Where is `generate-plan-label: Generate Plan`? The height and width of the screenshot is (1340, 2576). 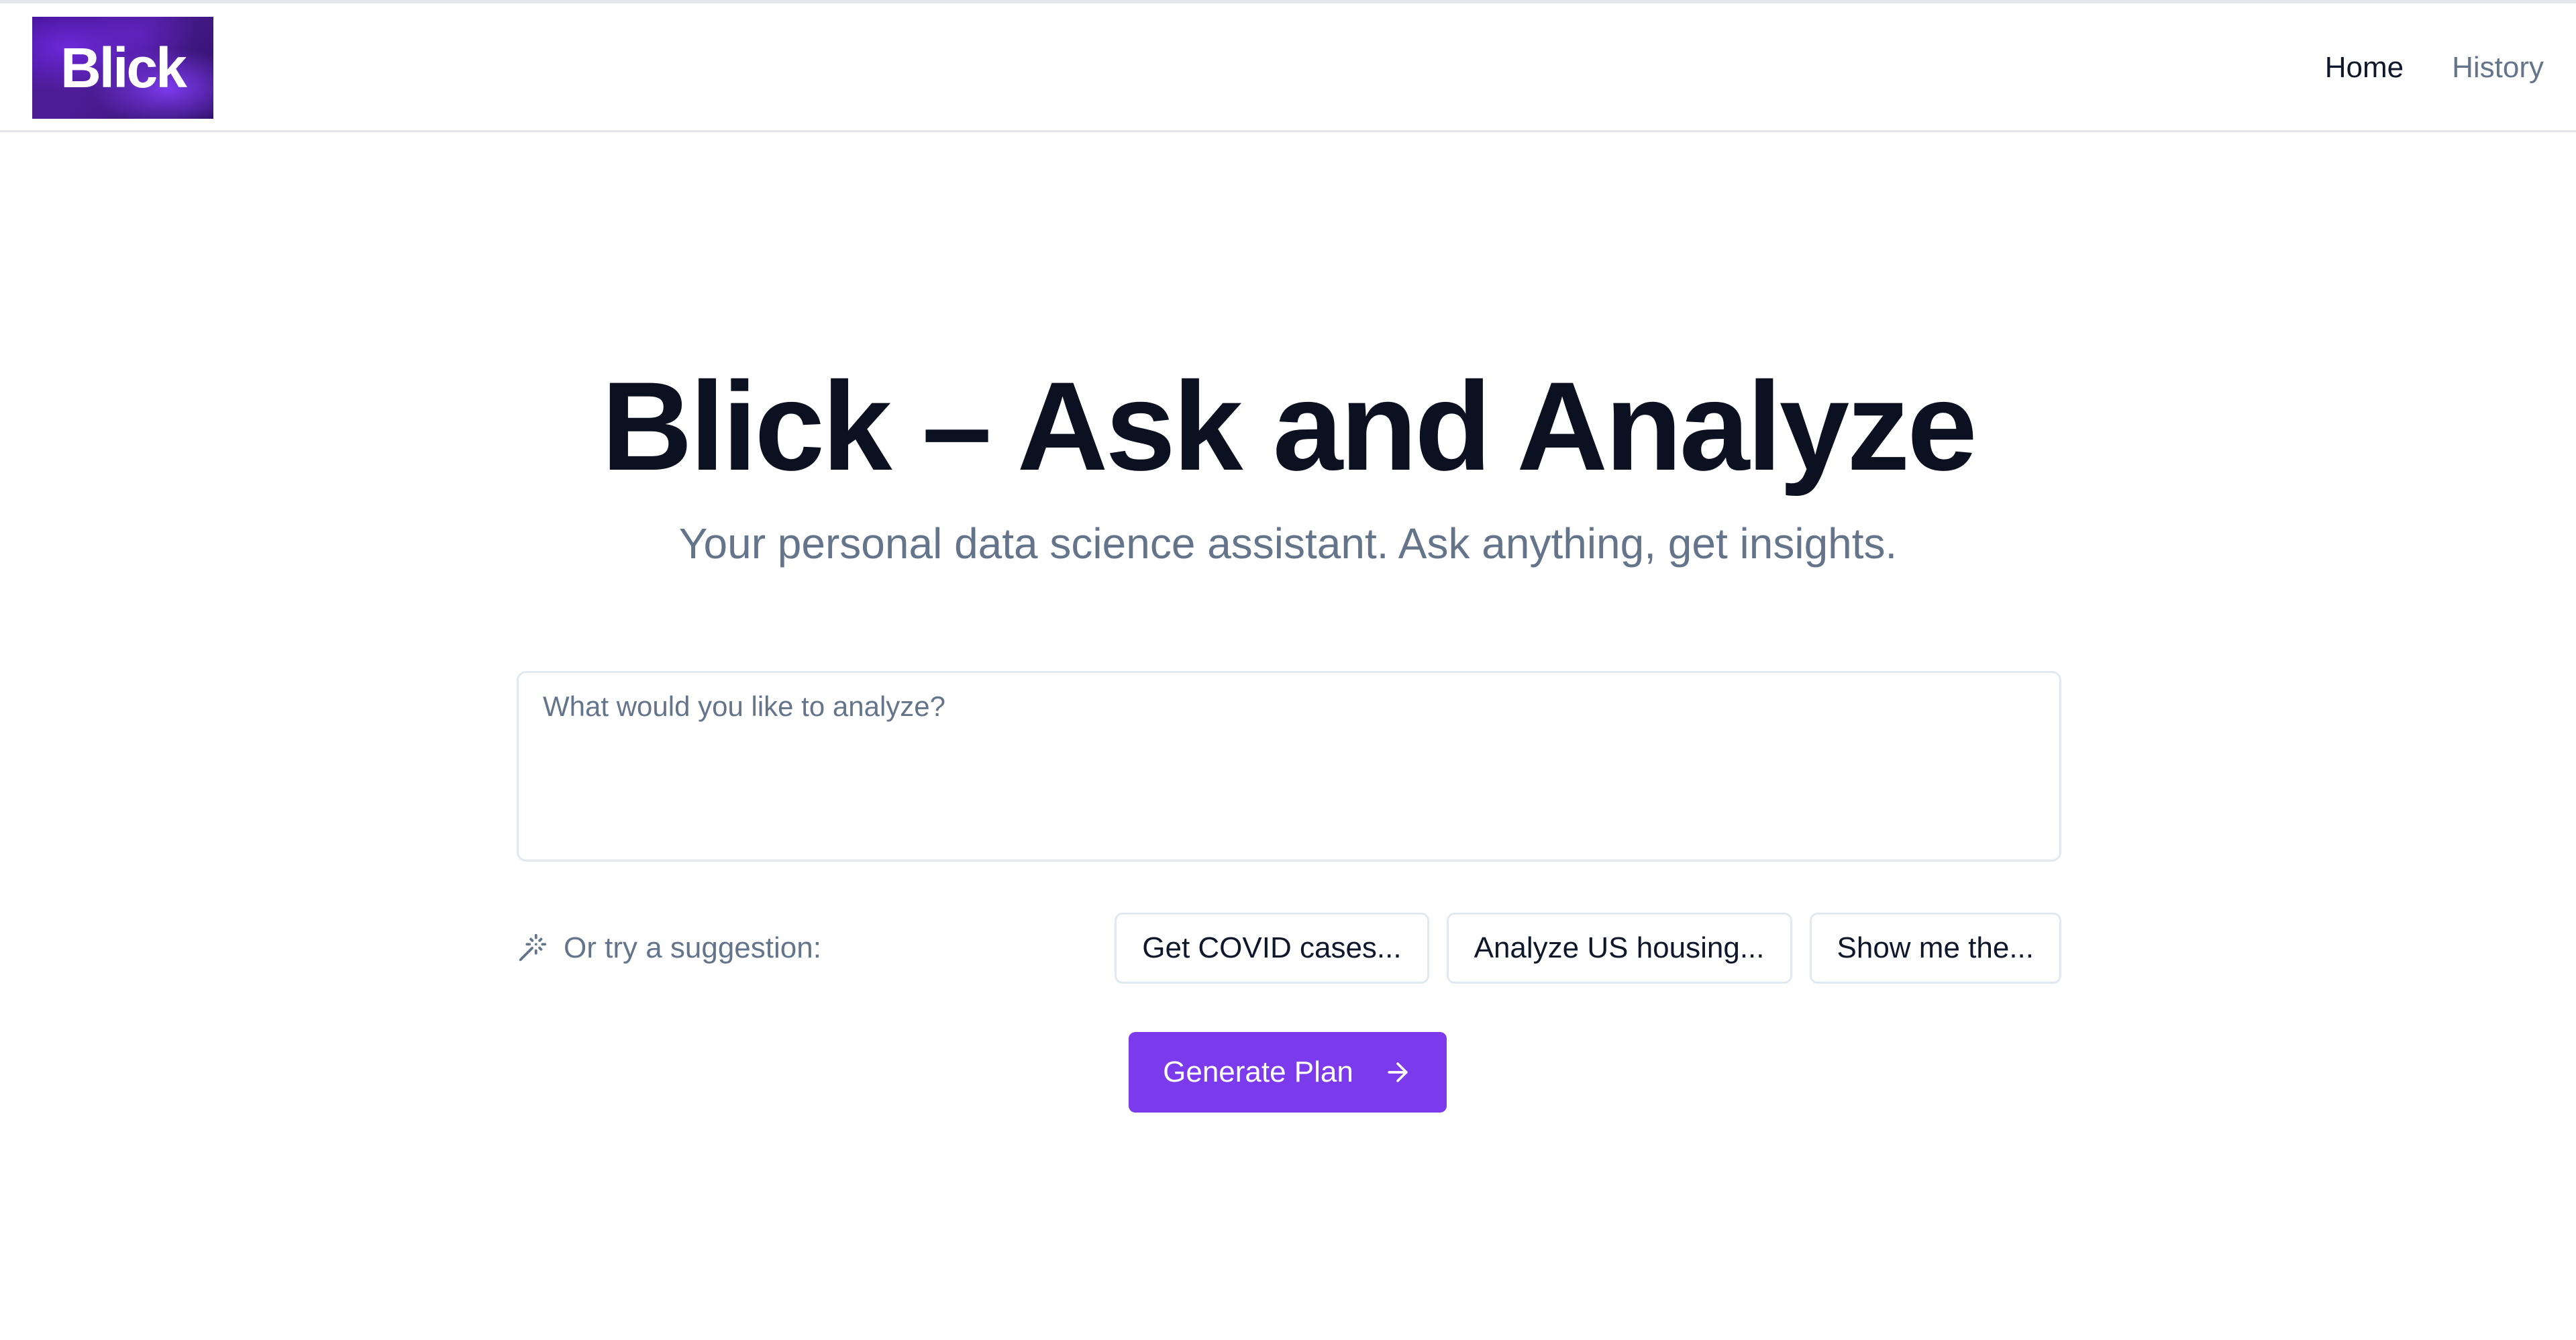
generate-plan-label: Generate Plan is located at coordinates (1258, 1071).